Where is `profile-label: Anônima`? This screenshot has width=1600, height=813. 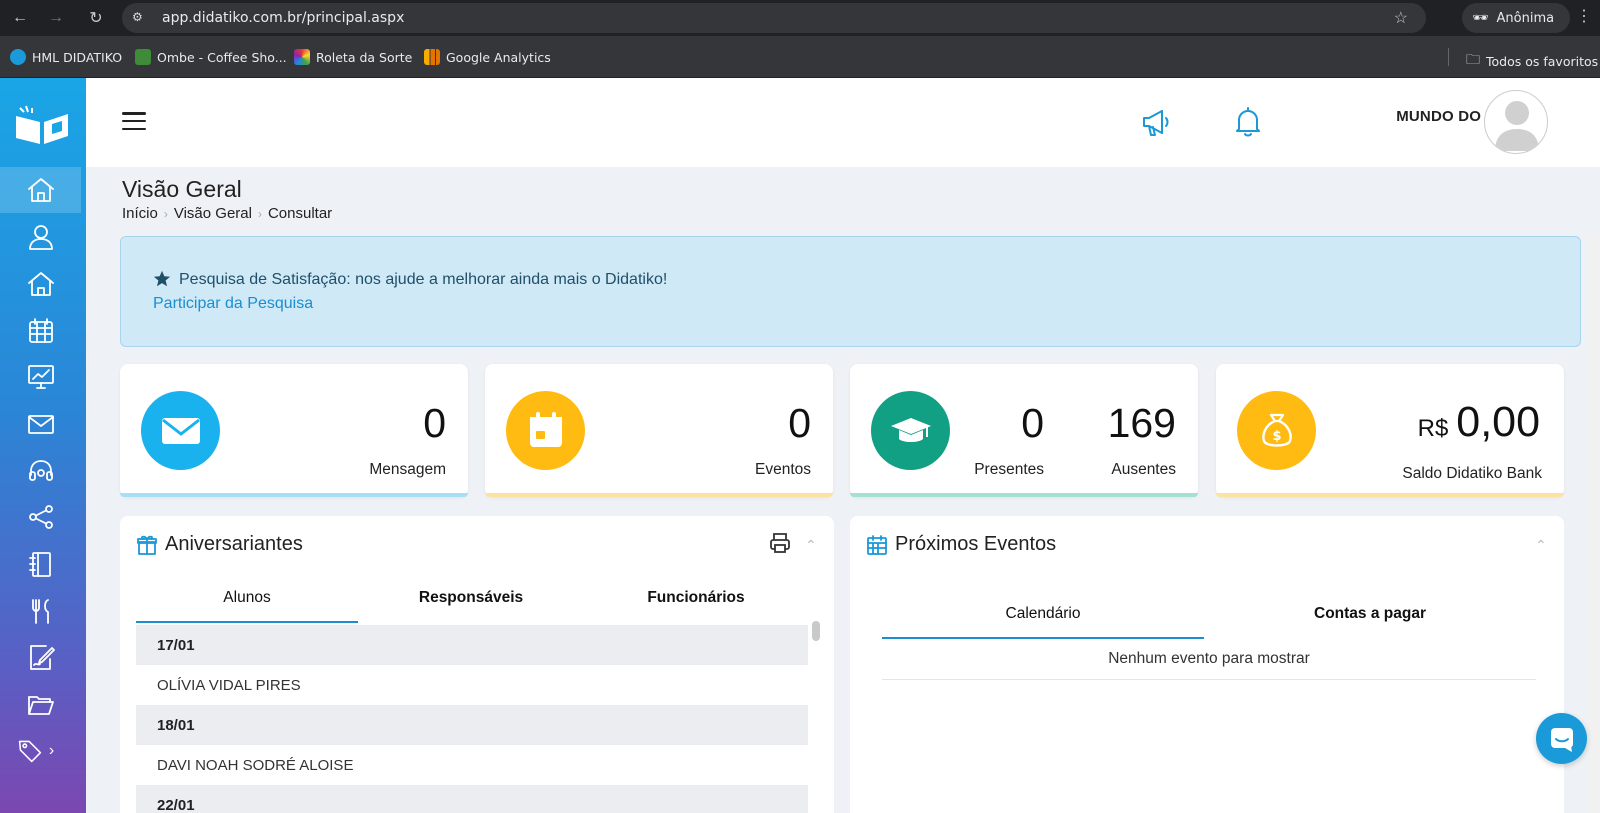 profile-label: Anônima is located at coordinates (1525, 18).